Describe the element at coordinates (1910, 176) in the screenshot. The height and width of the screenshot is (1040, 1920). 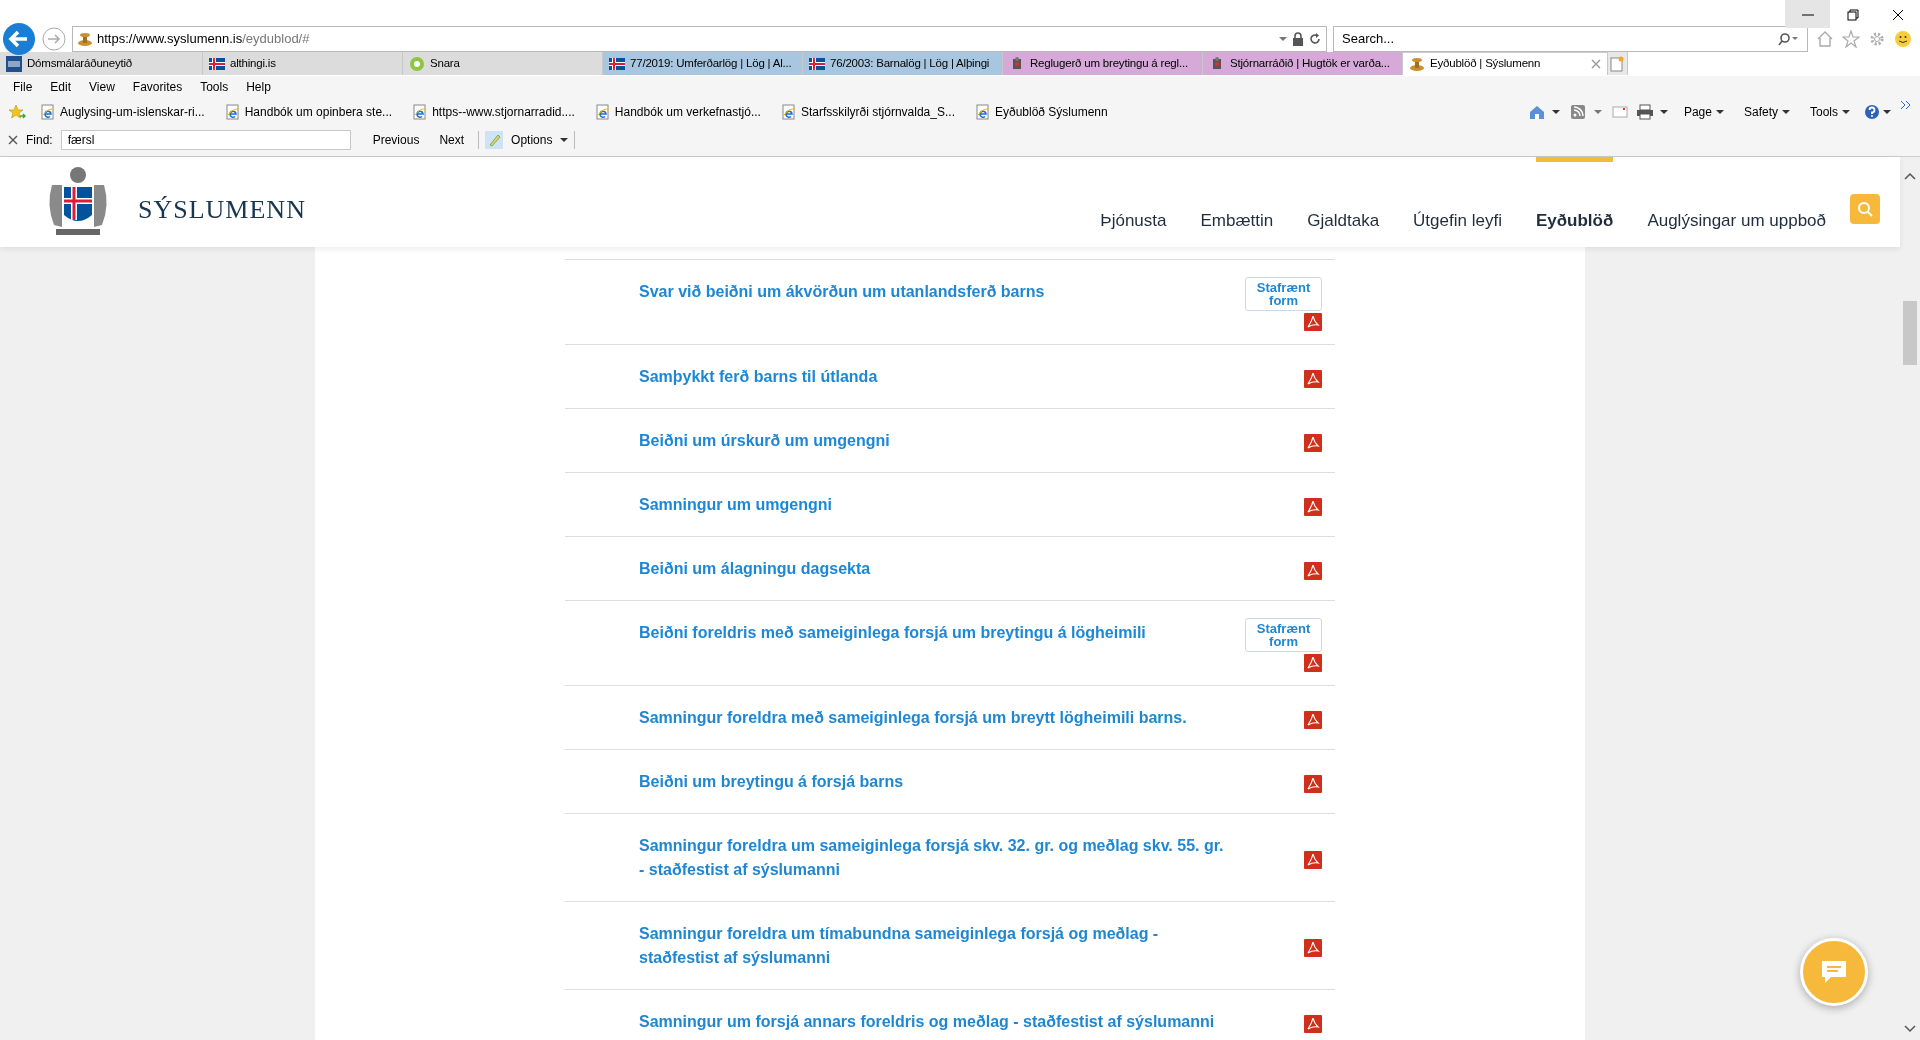
I see `scroll-up-icon` at that location.